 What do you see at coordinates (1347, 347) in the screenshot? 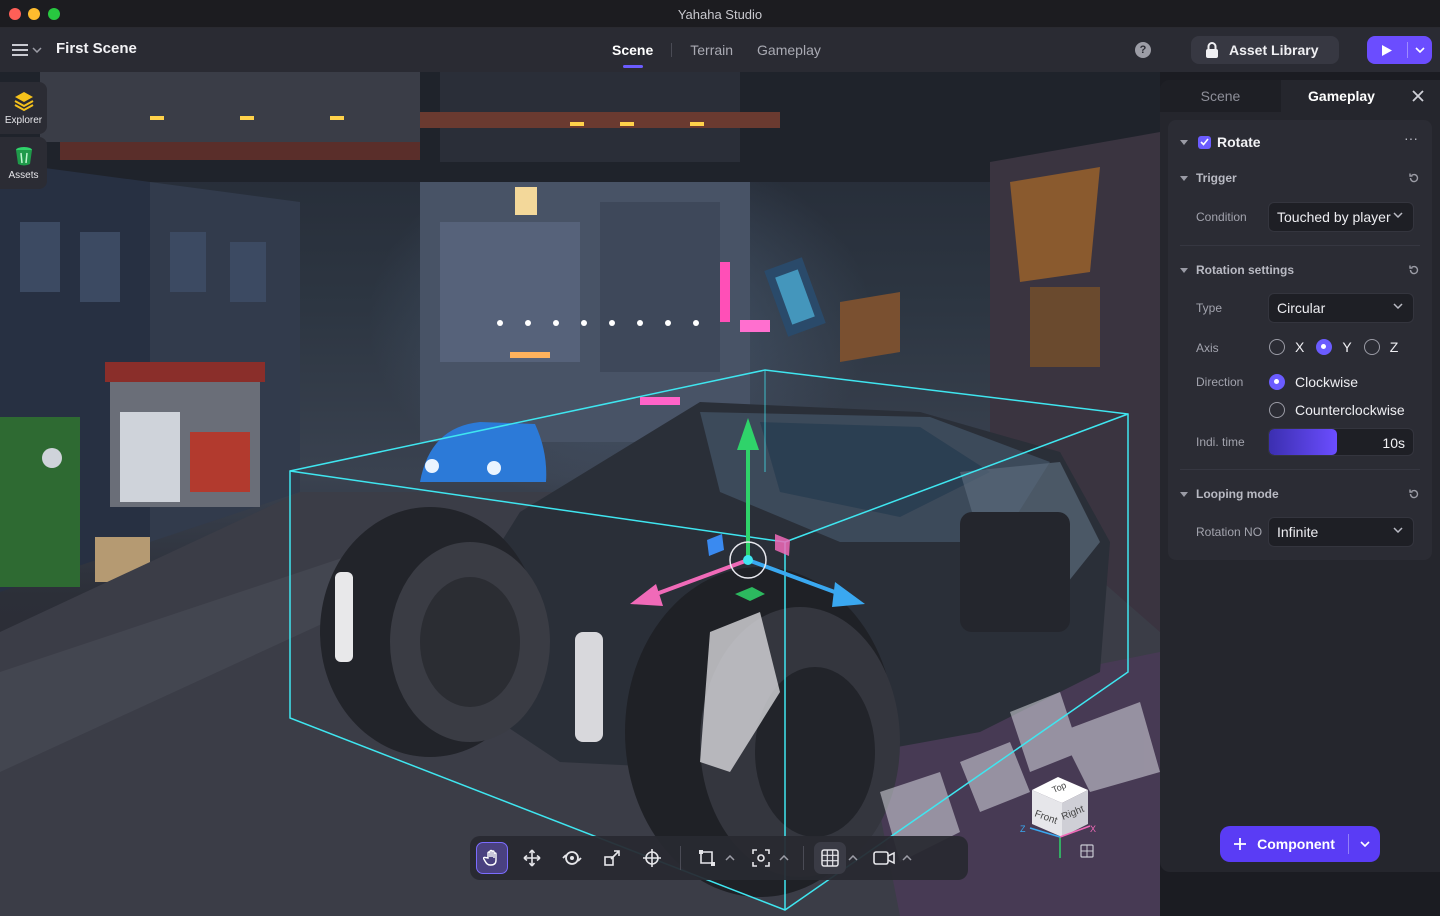
I see `axis-y-label: Y` at bounding box center [1347, 347].